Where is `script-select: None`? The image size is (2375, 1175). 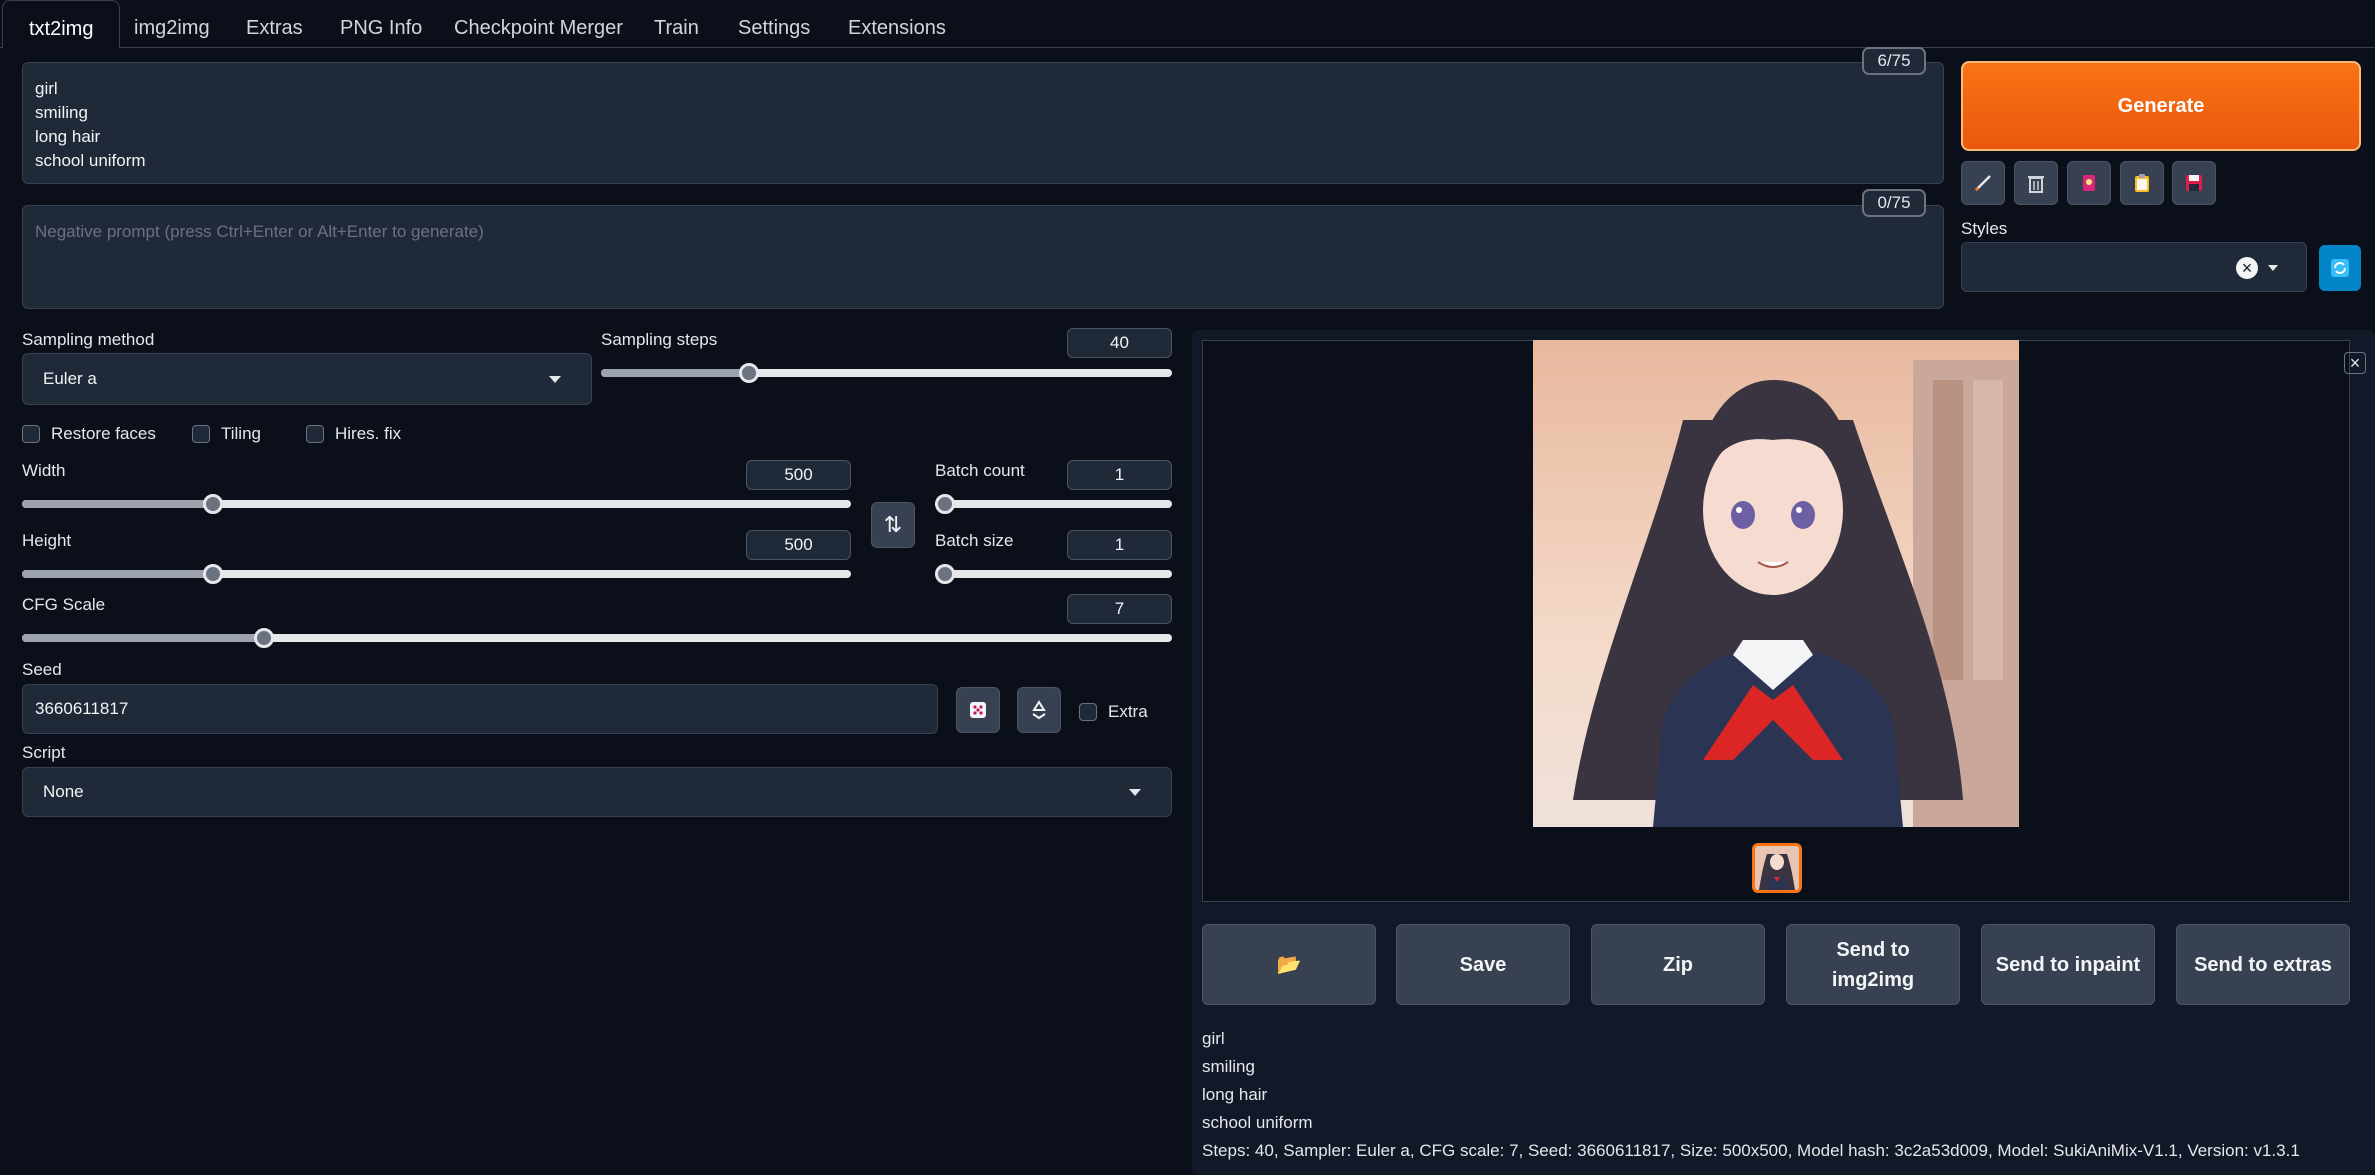
script-select: None is located at coordinates (597, 792).